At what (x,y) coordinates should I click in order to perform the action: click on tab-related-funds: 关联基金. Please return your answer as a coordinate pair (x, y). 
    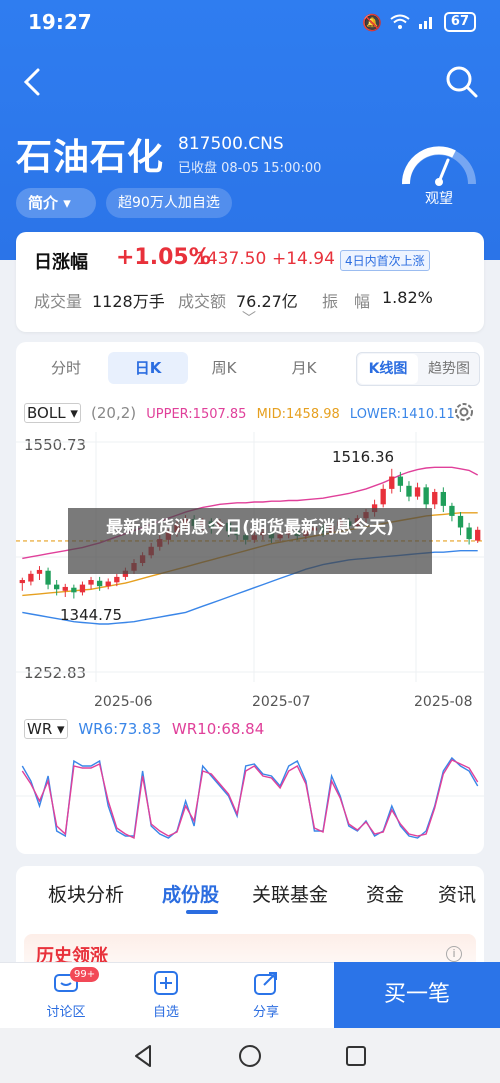
    Looking at the image, I should click on (290, 893).